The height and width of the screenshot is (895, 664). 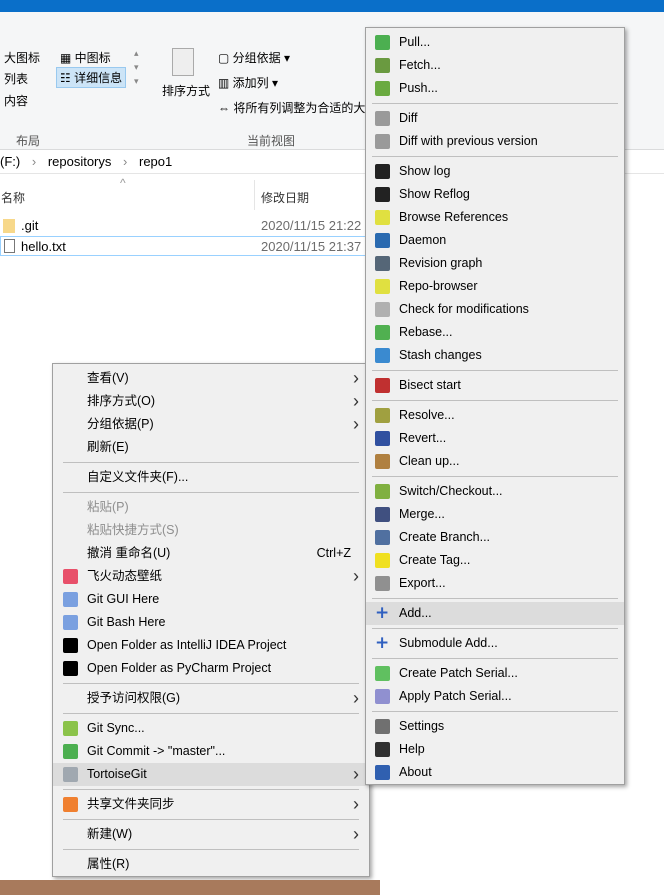 What do you see at coordinates (211, 834) in the screenshot?
I see `menu-item-w: 新建(W) ›` at bounding box center [211, 834].